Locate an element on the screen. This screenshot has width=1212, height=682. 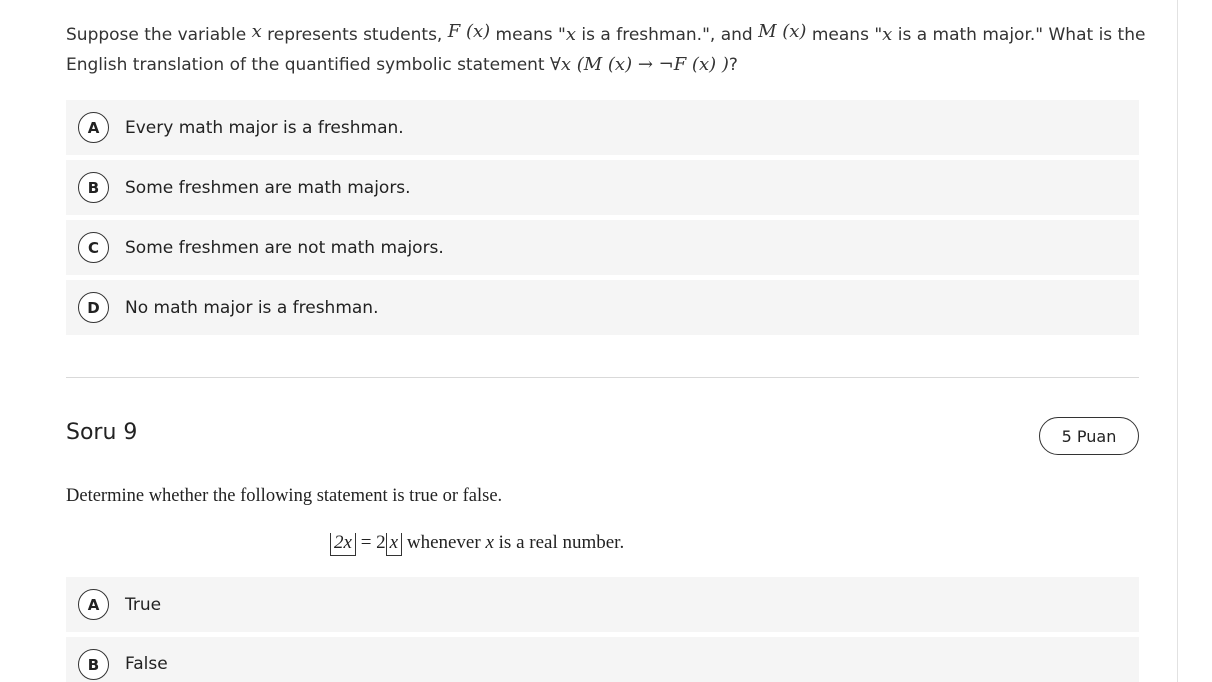
option-letter-badge: D is located at coordinates (93, 307).